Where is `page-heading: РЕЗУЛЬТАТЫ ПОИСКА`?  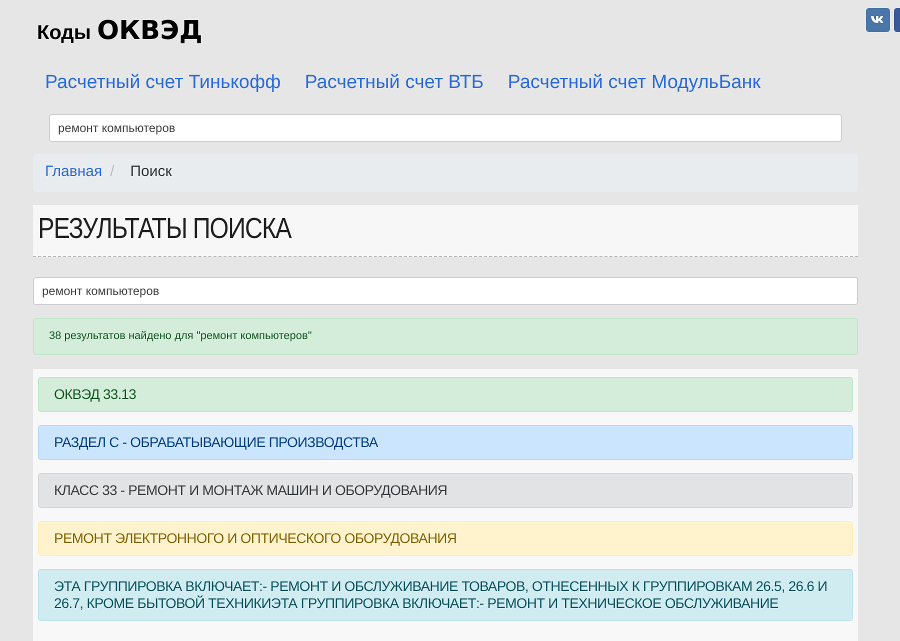
page-heading: РЕЗУЛЬТАТЫ ПОИСКА is located at coordinates (164, 230).